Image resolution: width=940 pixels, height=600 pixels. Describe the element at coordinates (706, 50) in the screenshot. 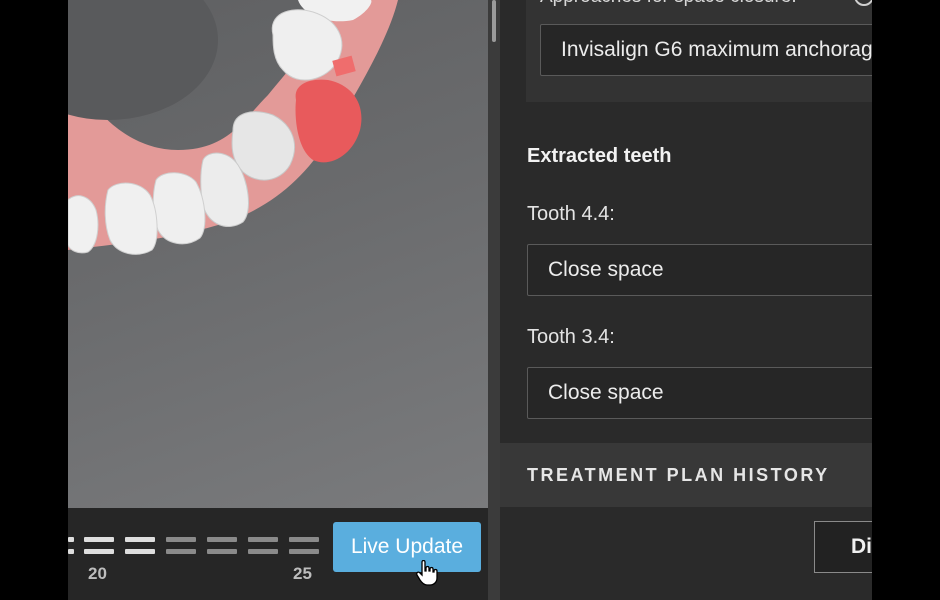

I see `space-closure-select: Invisalign G6 maximum anchorage` at that location.